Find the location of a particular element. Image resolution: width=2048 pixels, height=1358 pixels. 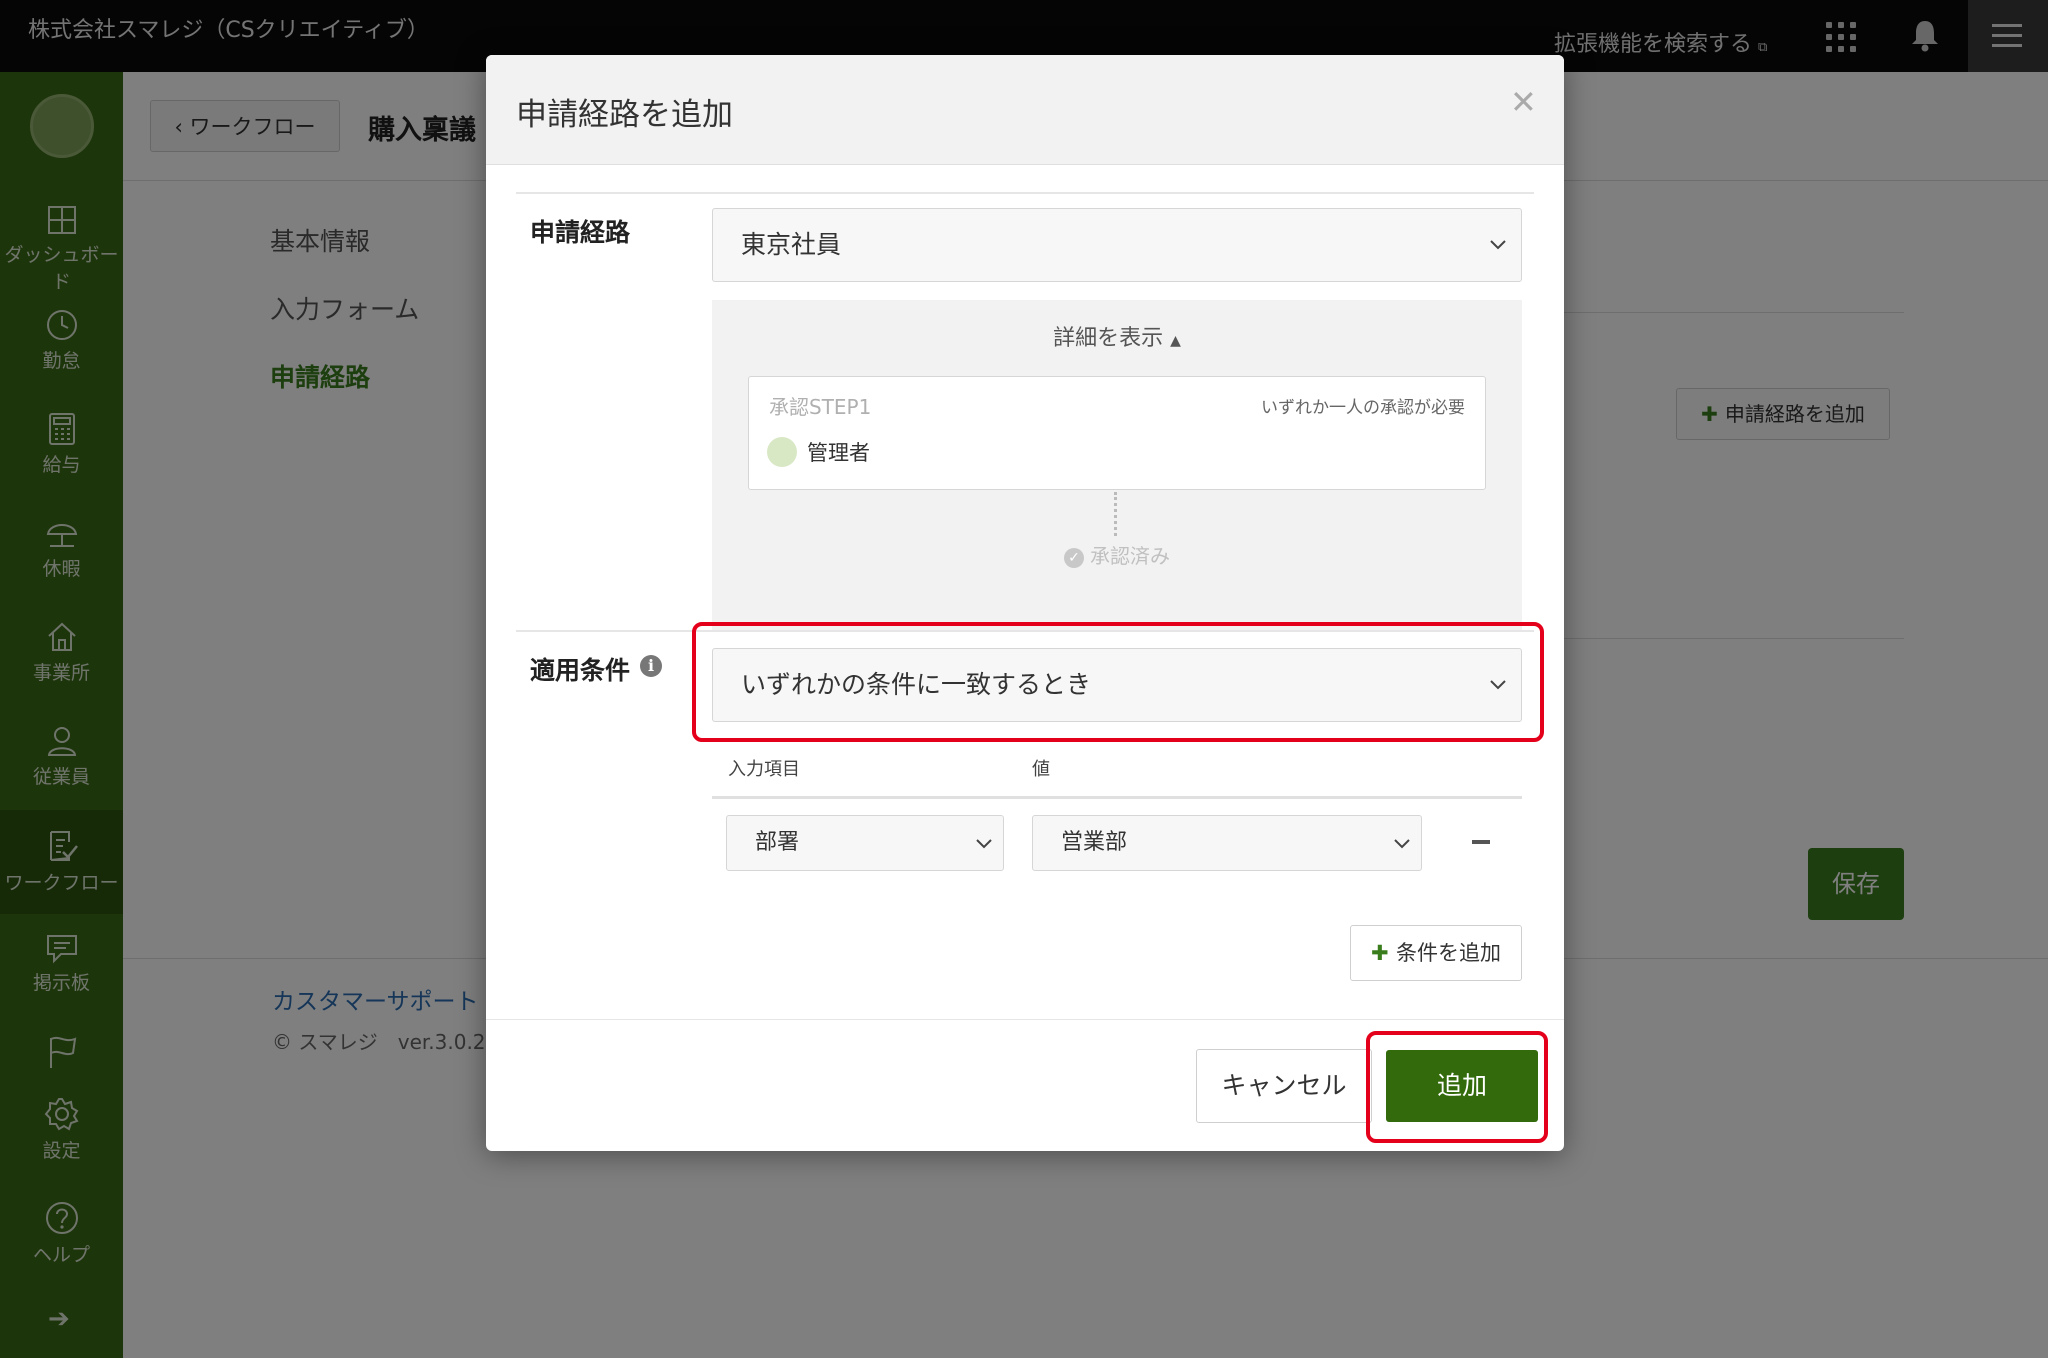

column-header-value: 値 is located at coordinates (1041, 769).